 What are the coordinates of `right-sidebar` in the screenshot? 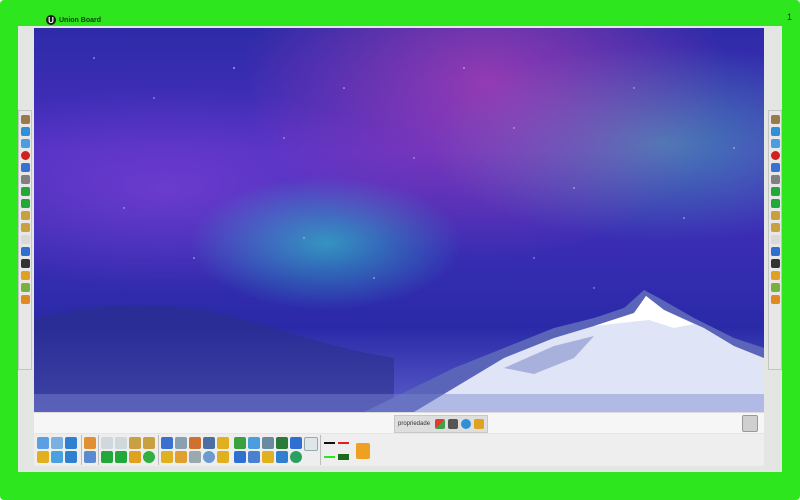 It's located at (775, 240).